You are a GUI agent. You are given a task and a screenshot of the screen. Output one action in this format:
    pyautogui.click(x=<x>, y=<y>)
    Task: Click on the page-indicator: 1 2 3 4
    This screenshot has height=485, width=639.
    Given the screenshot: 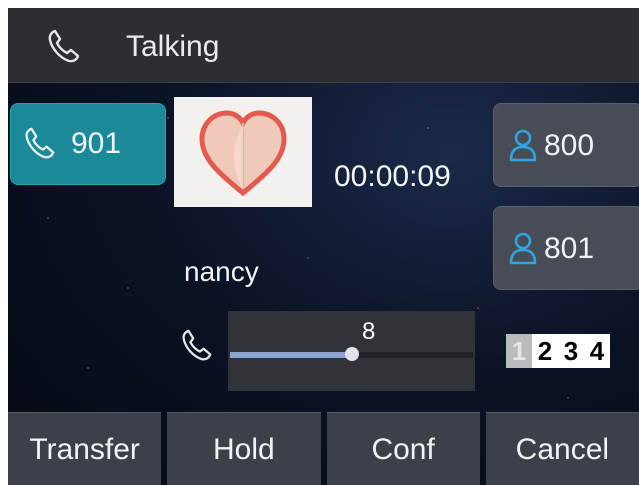 What is the action you would take?
    pyautogui.click(x=558, y=351)
    